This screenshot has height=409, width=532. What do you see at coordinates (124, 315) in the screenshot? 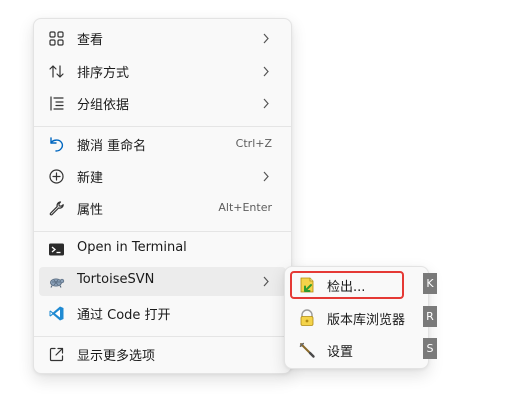
I see `menu-item-label: 通过 Code 打开` at bounding box center [124, 315].